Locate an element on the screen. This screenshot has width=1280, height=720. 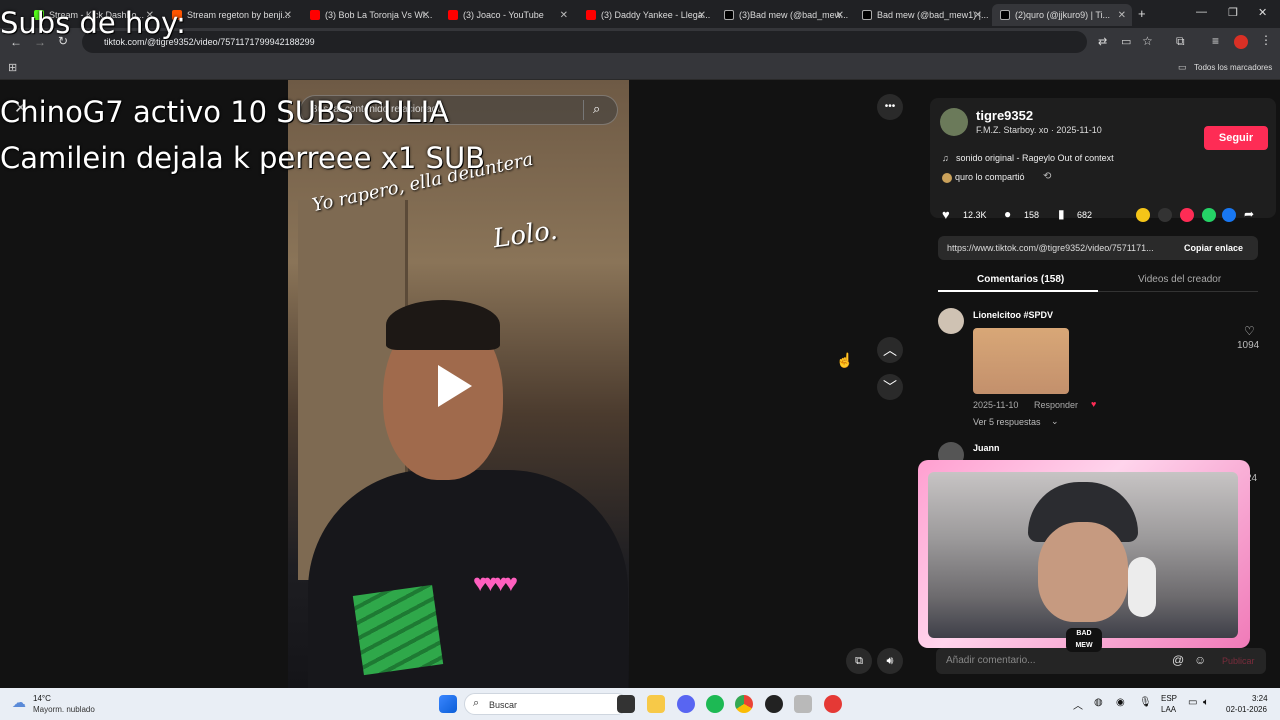
bookmark-star-icon: ☆ is located at coordinates (1147, 41).